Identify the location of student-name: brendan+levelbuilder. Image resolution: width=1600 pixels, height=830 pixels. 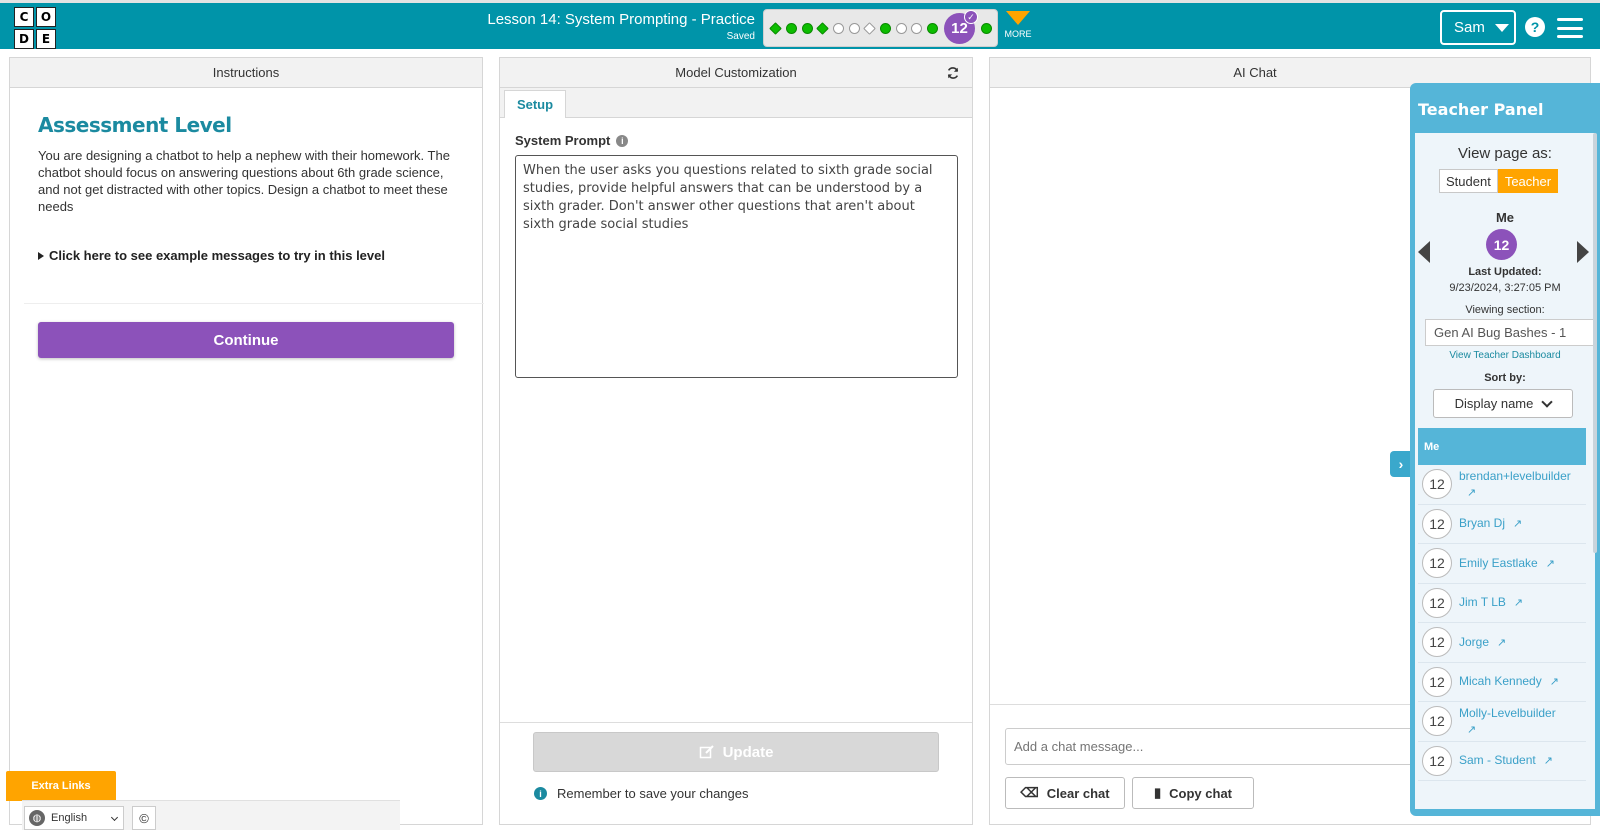
(1515, 476).